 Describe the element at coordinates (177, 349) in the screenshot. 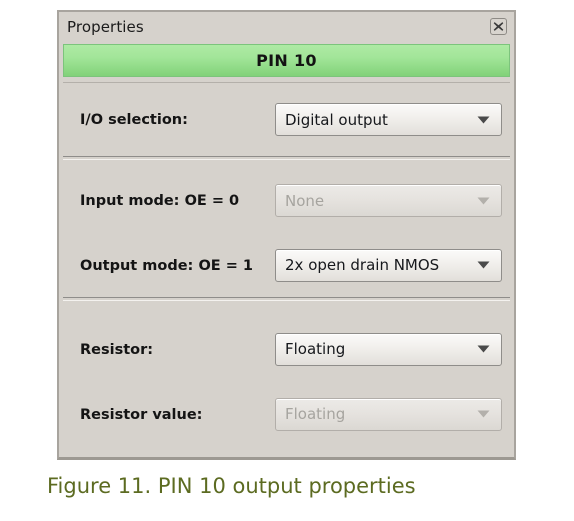

I see `label-col: Resistor:` at that location.